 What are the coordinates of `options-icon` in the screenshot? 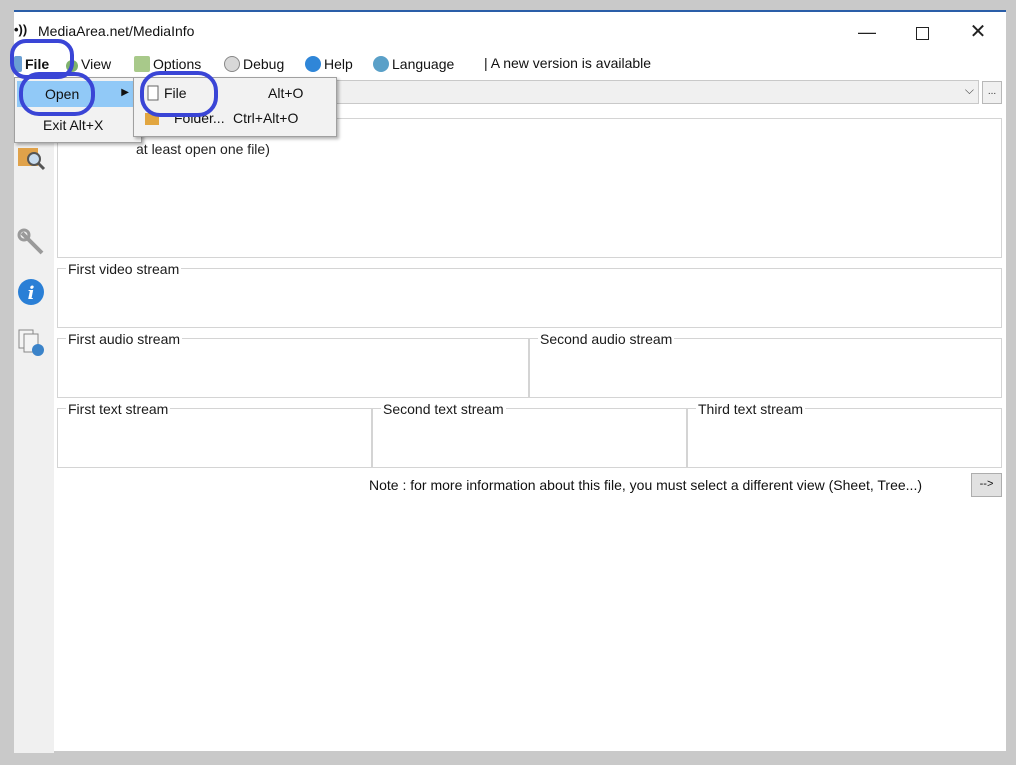 It's located at (142, 64).